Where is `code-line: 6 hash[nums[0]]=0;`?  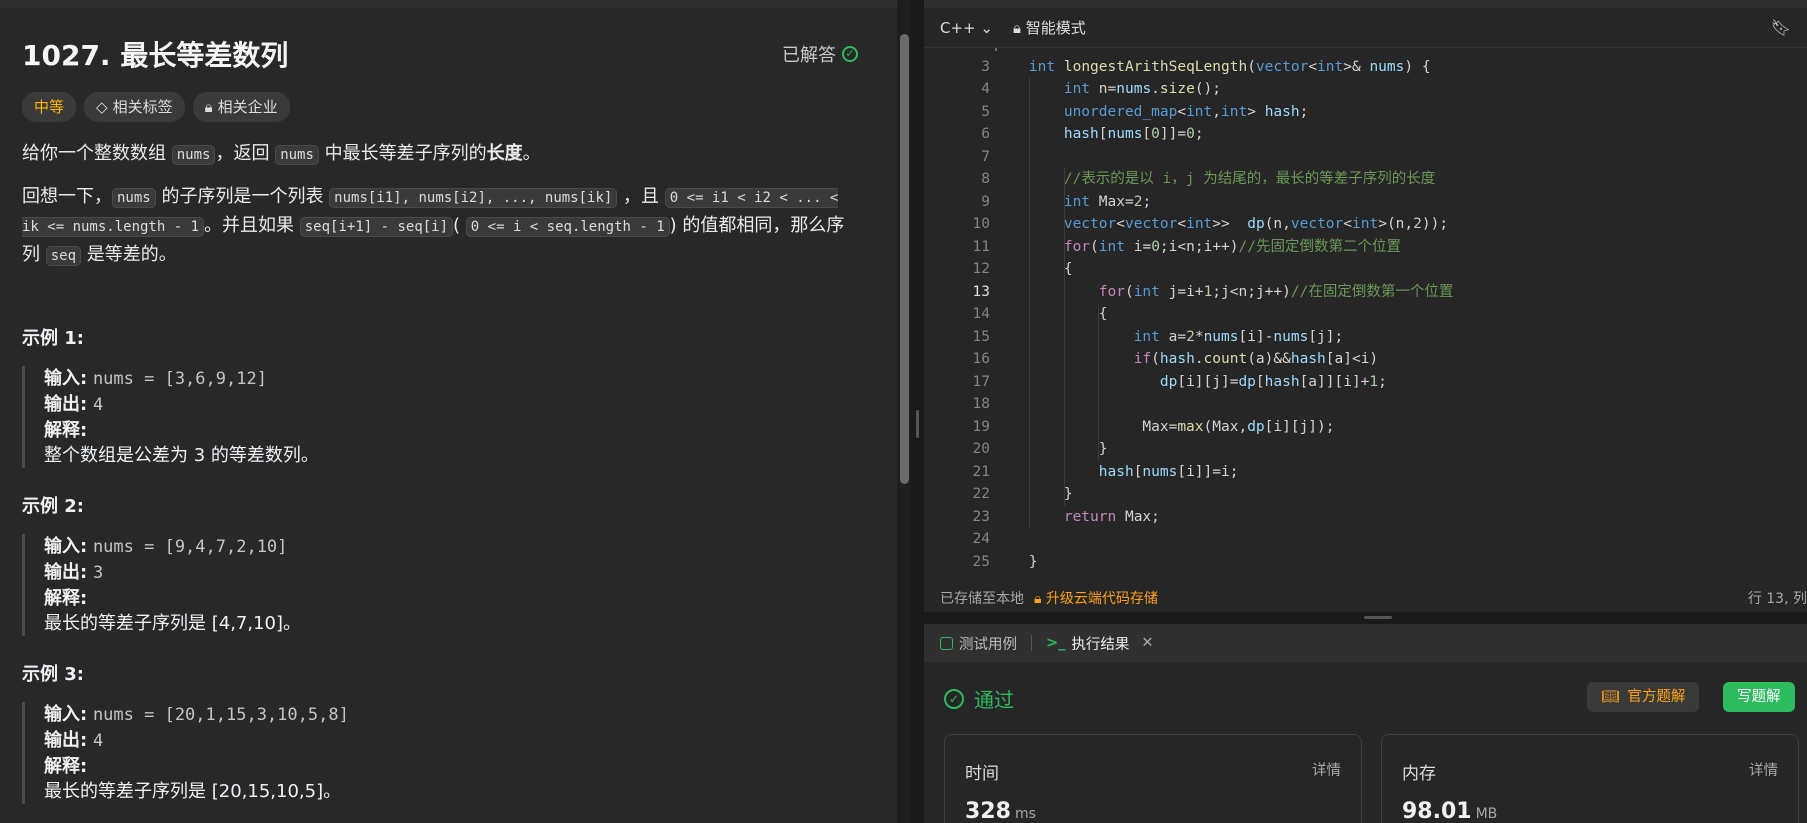 code-line: 6 hash[nums[0]]=0; is located at coordinates (1365, 134).